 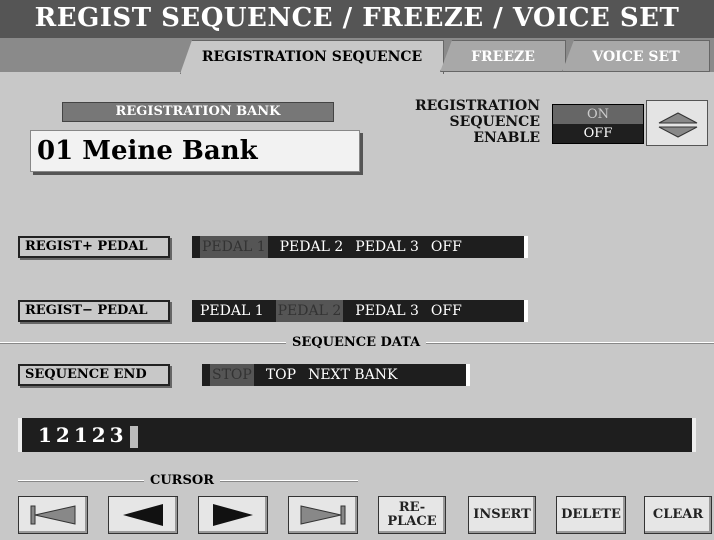 What do you see at coordinates (477, 122) in the screenshot?
I see `sequence-enable-label: REGISTRATION SEQUENCE ENABLE` at bounding box center [477, 122].